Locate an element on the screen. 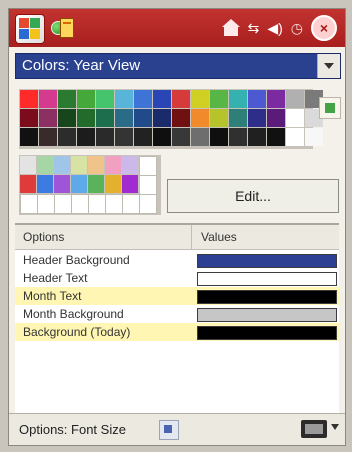  color-palette is located at coordinates (171, 119).